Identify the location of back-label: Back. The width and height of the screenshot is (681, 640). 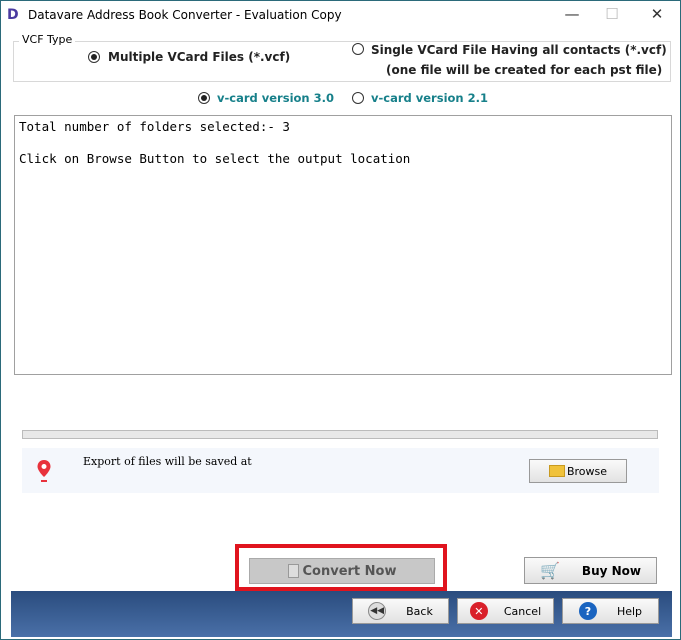
(419, 611).